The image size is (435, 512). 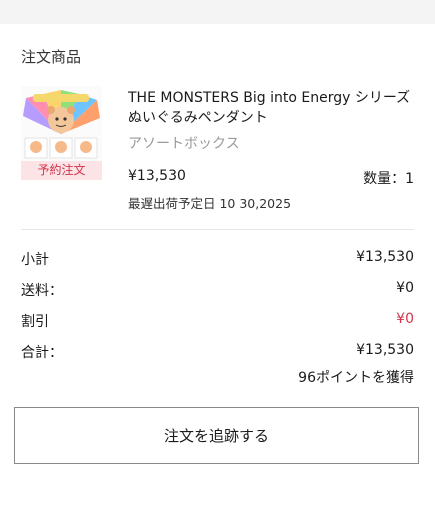 What do you see at coordinates (388, 179) in the screenshot?
I see `product-quantity: 数量：1` at bounding box center [388, 179].